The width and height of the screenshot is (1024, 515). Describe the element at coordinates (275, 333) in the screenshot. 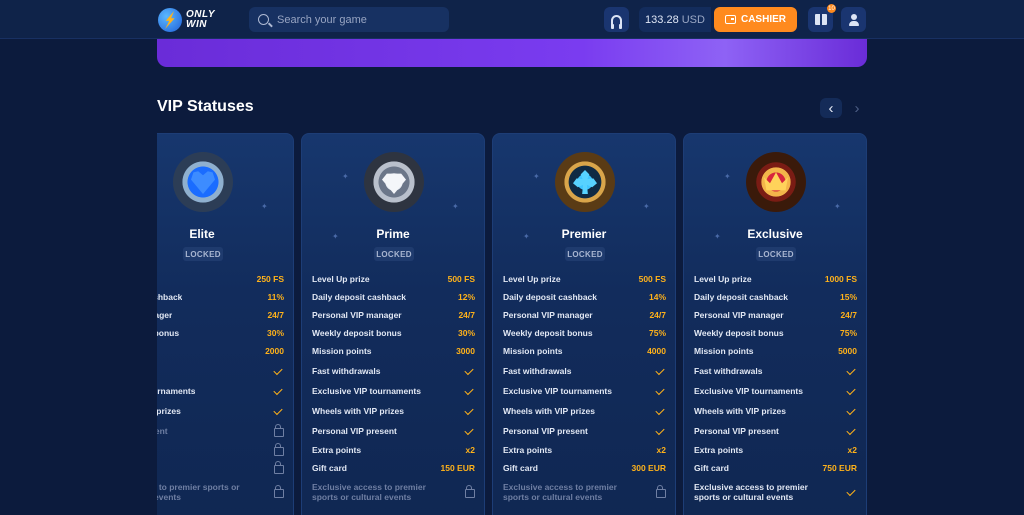

I see `benefit-value: 30%` at that location.